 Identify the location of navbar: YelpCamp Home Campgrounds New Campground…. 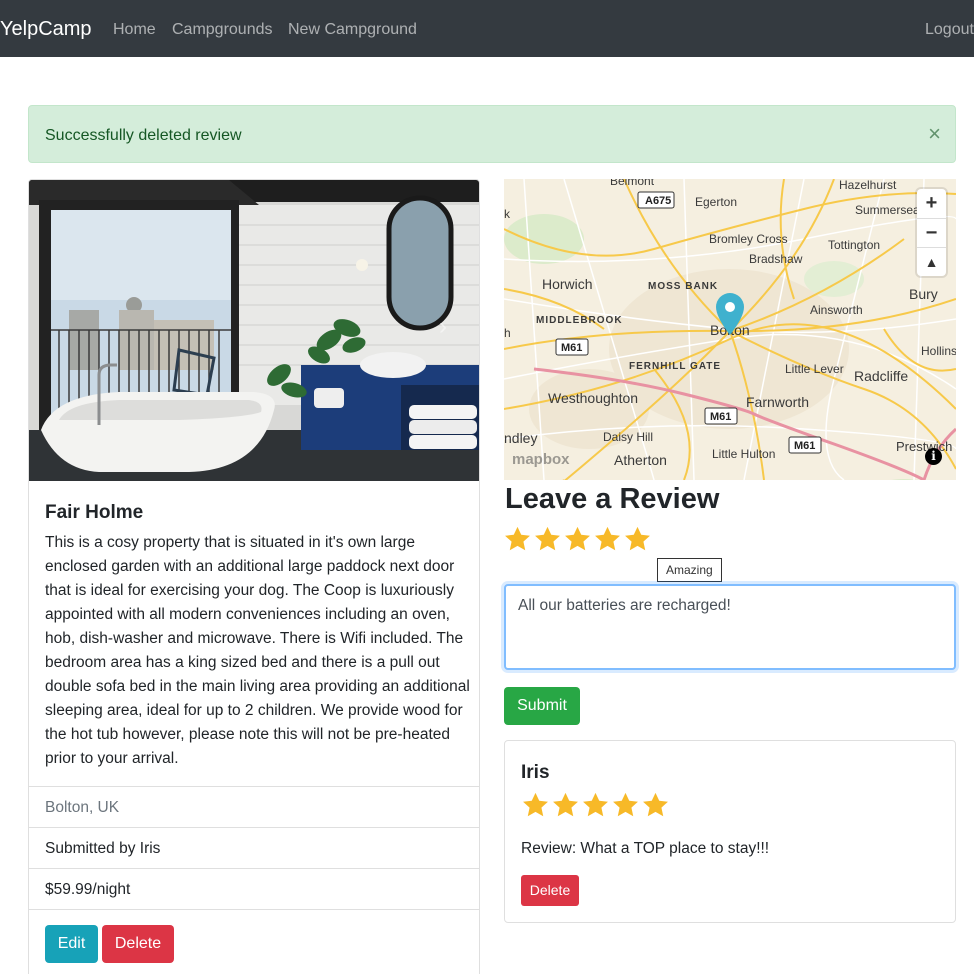
(487, 28).